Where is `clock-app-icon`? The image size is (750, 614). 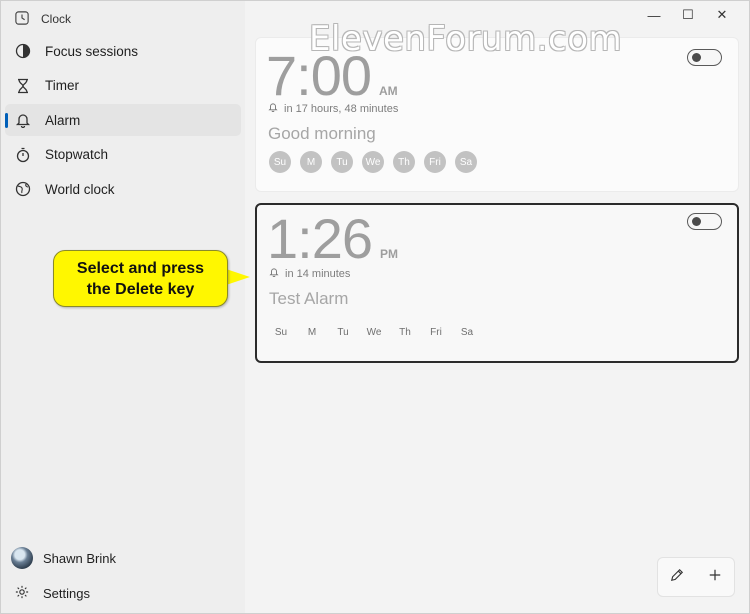
clock-app-icon is located at coordinates (22, 19).